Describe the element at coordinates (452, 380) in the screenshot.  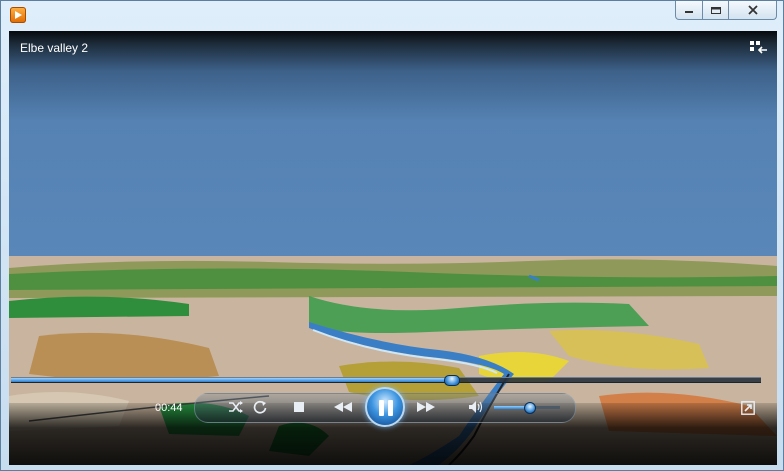
I see `seek-thumb` at that location.